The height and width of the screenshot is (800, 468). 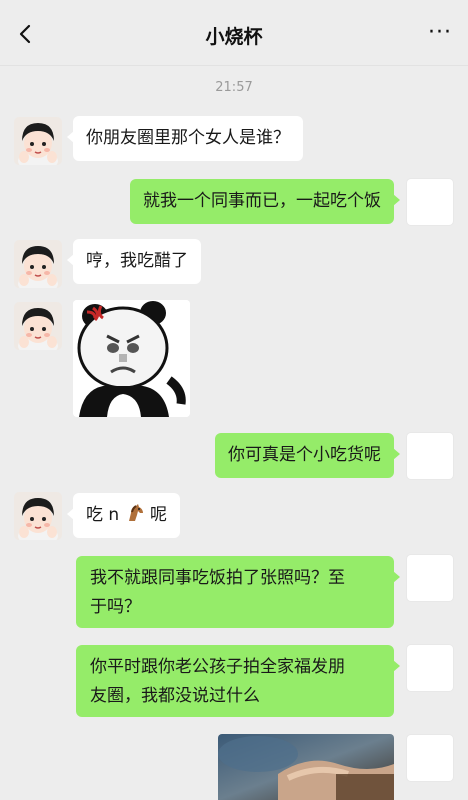 What do you see at coordinates (217, 578) in the screenshot?
I see `message-text-line: 我不就跟同事吃饭拍了张照吗？至` at bounding box center [217, 578].